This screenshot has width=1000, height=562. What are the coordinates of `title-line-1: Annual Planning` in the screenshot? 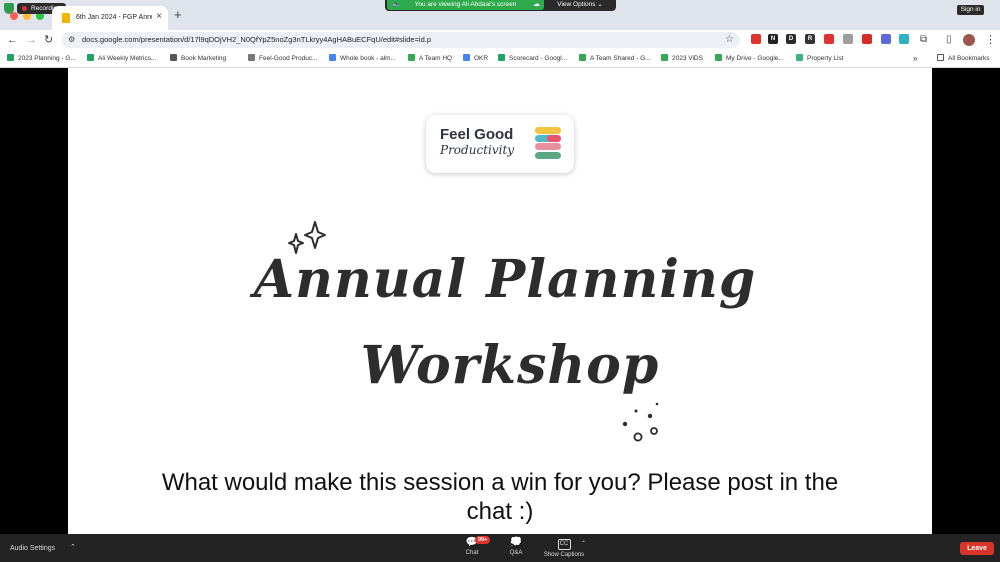 It's located at (505, 279).